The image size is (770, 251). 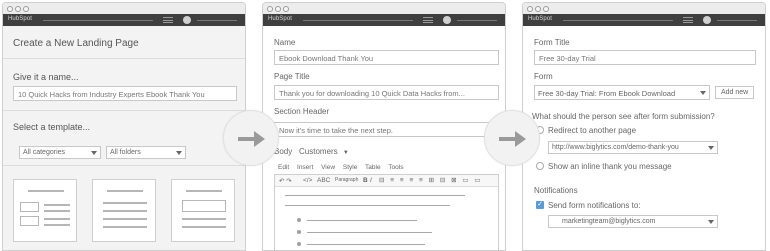 What do you see at coordinates (645, 57) in the screenshot?
I see `form-title-input: Free 30-day Trial` at bounding box center [645, 57].